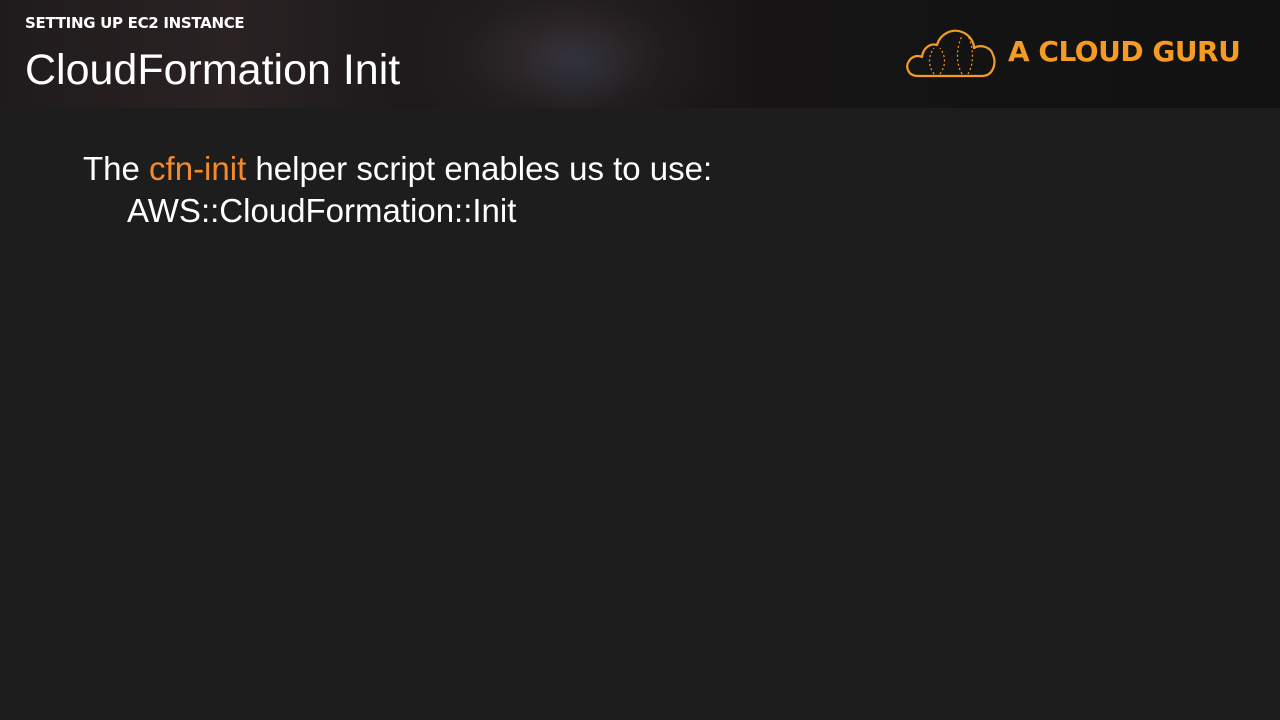 This screenshot has height=720, width=1280. Describe the element at coordinates (1124, 51) in the screenshot. I see `brand-logo-text: A CLOUD GURU` at that location.